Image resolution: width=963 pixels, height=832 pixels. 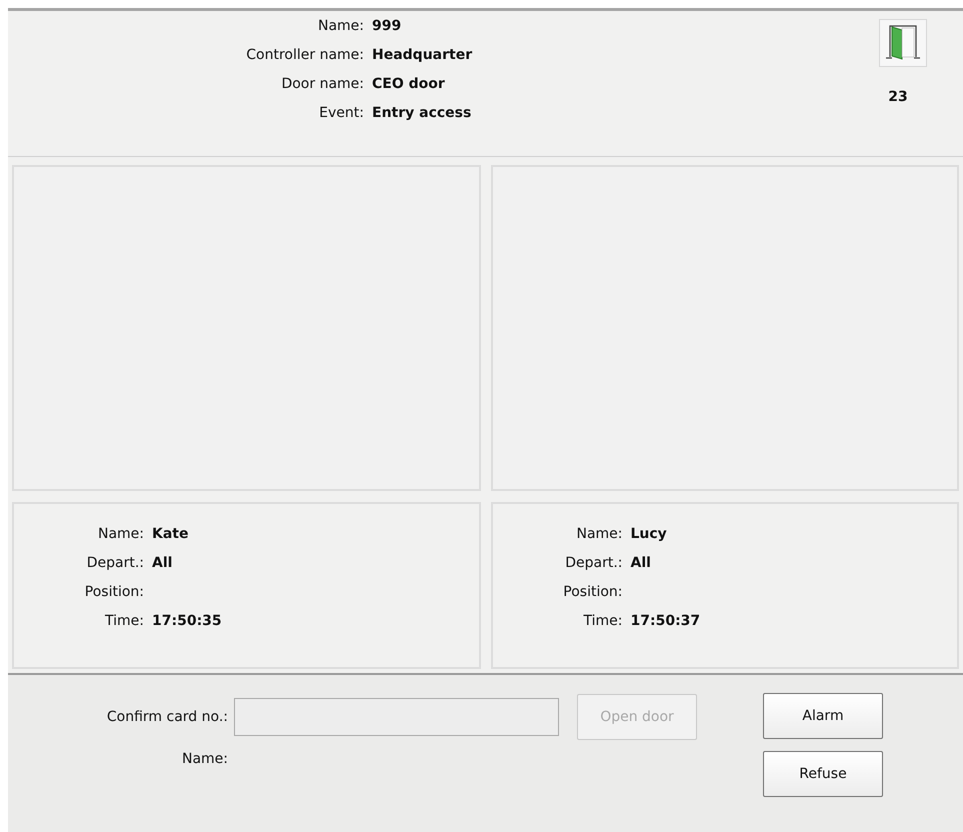 I want to click on action-button: Alarm, so click(x=823, y=716).